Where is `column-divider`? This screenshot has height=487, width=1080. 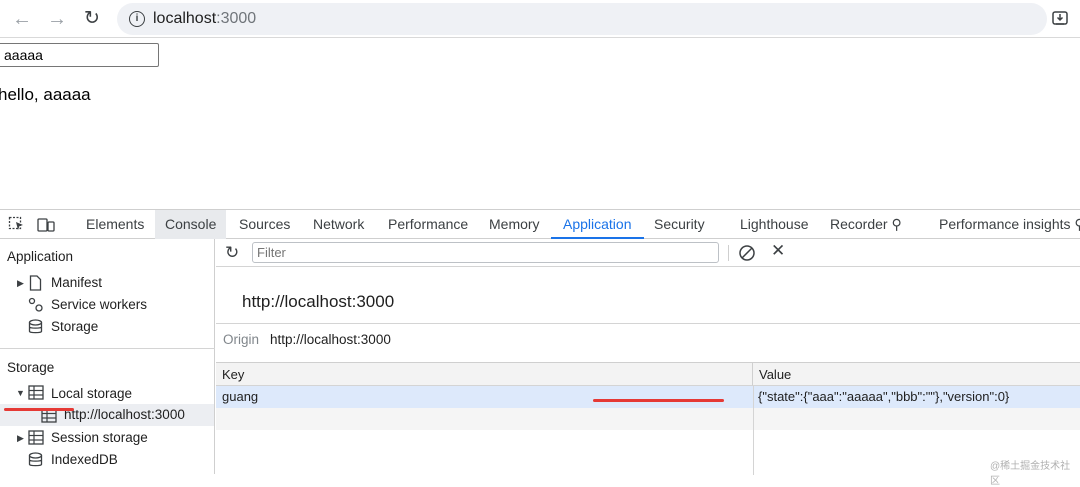 column-divider is located at coordinates (753, 430).